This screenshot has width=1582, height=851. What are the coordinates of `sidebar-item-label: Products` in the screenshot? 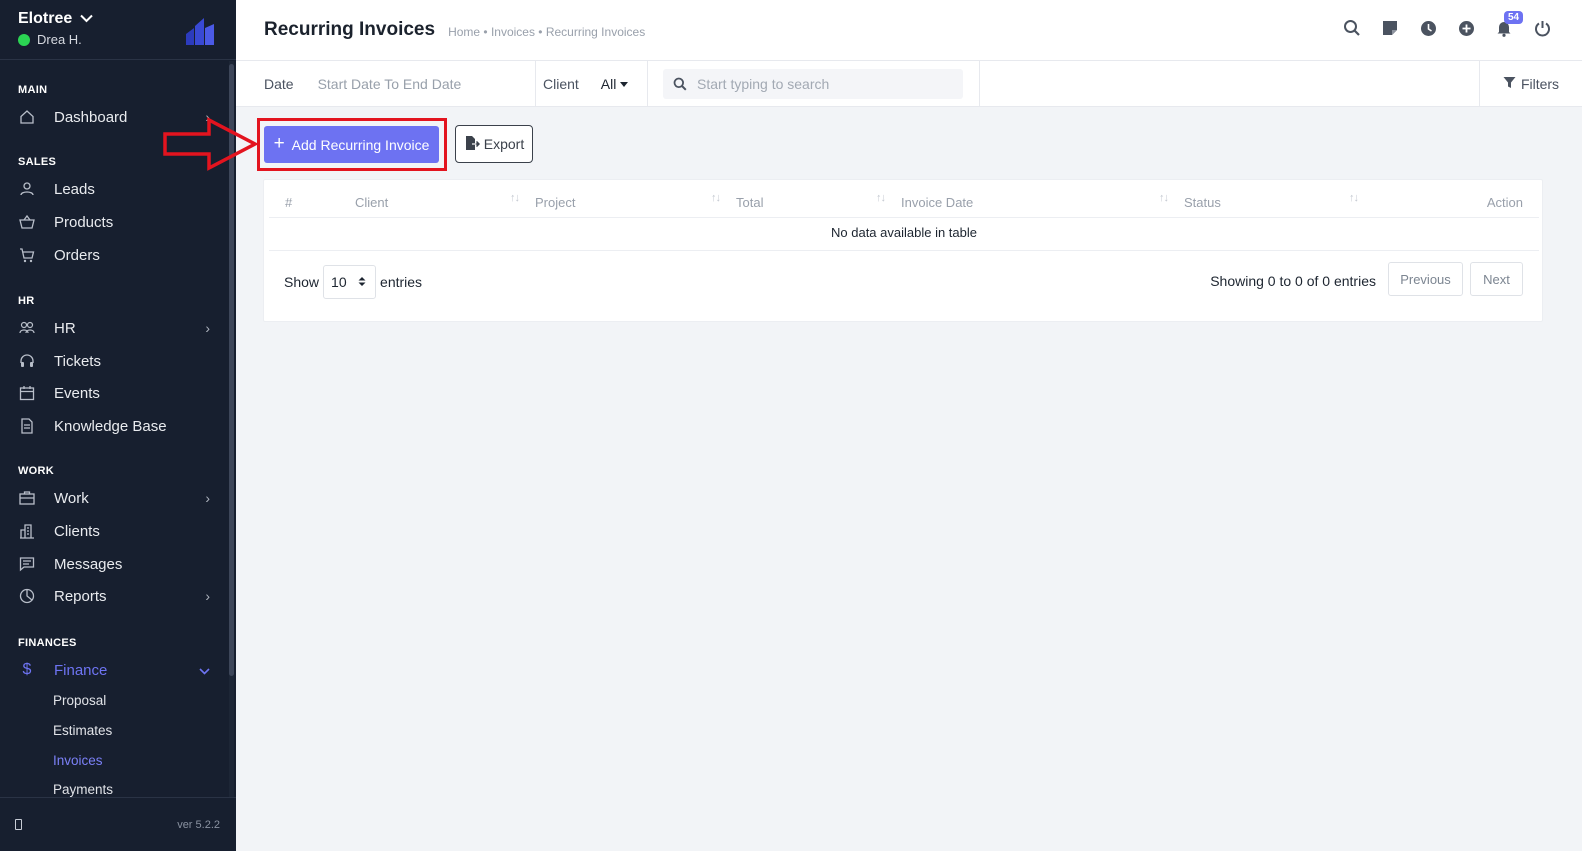 It's located at (84, 222).